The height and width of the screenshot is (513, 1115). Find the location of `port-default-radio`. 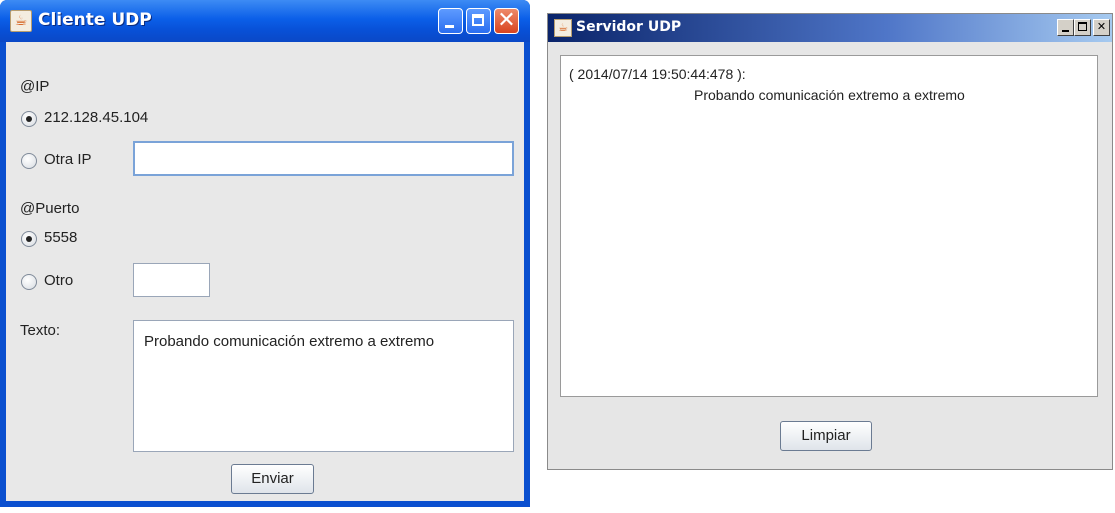

port-default-radio is located at coordinates (29, 239).